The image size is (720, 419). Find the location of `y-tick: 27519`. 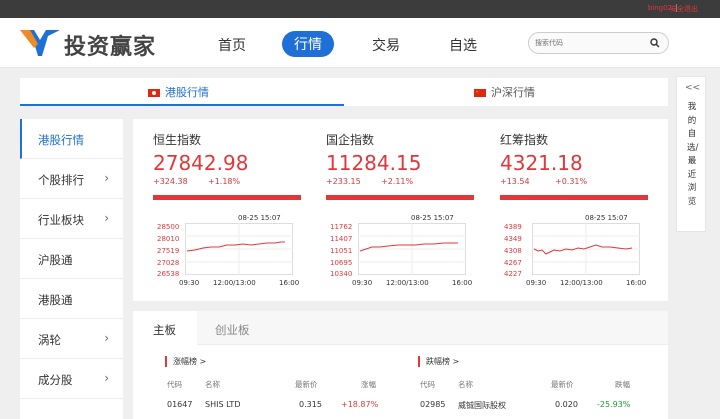

y-tick: 27519 is located at coordinates (168, 251).